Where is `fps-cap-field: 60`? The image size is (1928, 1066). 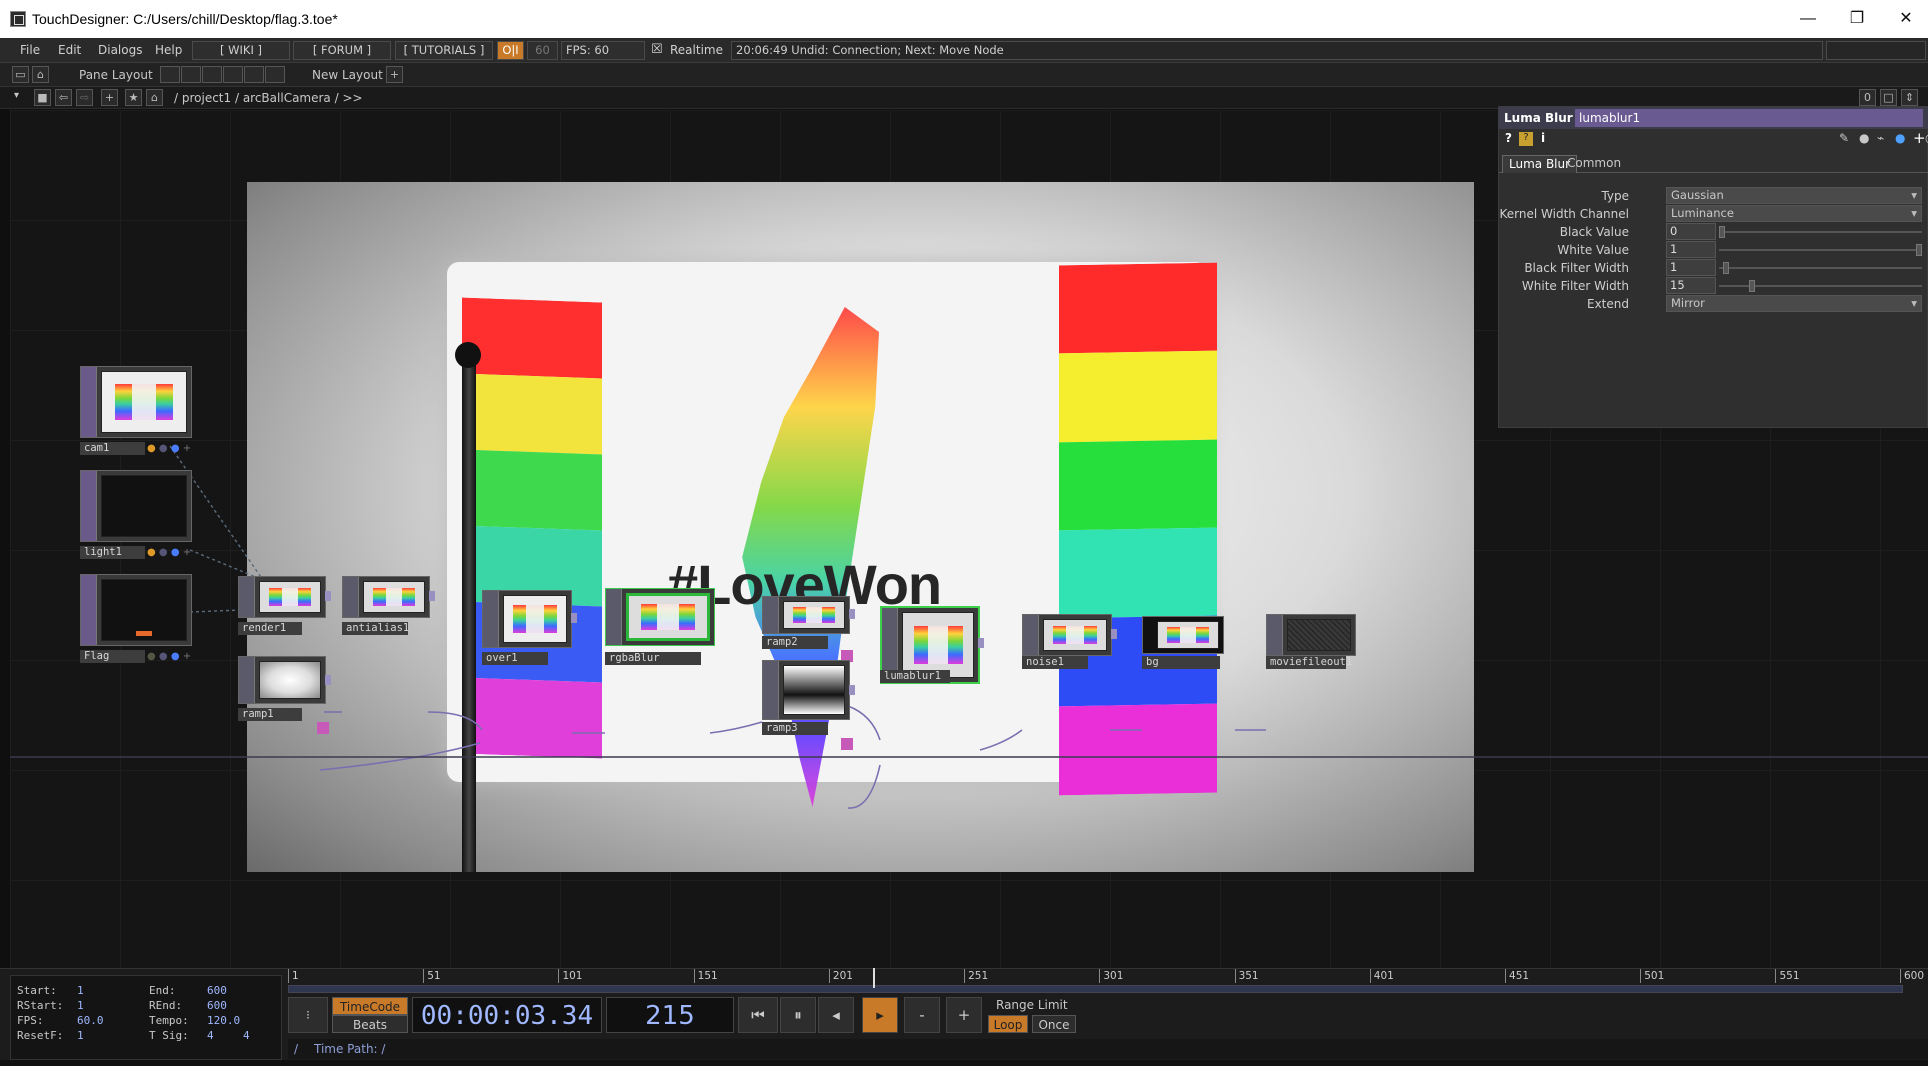 fps-cap-field: 60 is located at coordinates (542, 50).